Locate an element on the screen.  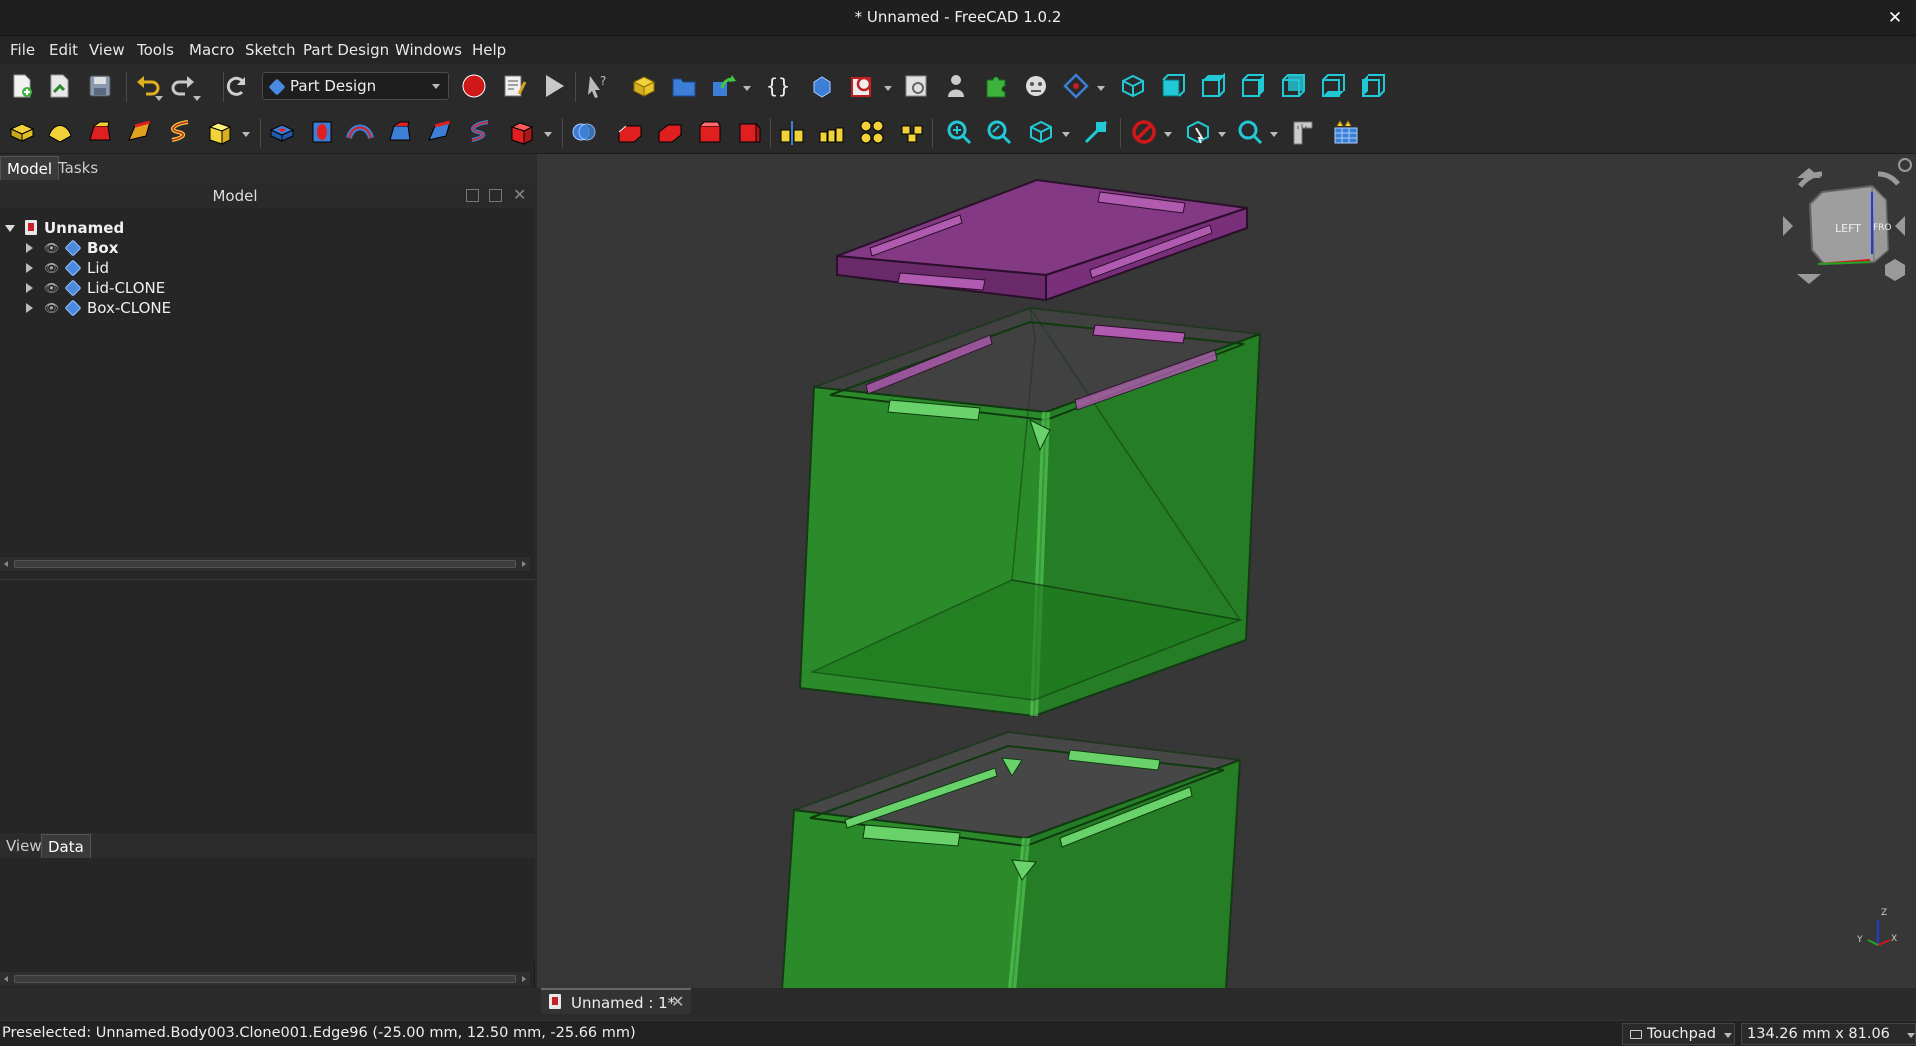
mirrored-icon is located at coordinates (792, 132).